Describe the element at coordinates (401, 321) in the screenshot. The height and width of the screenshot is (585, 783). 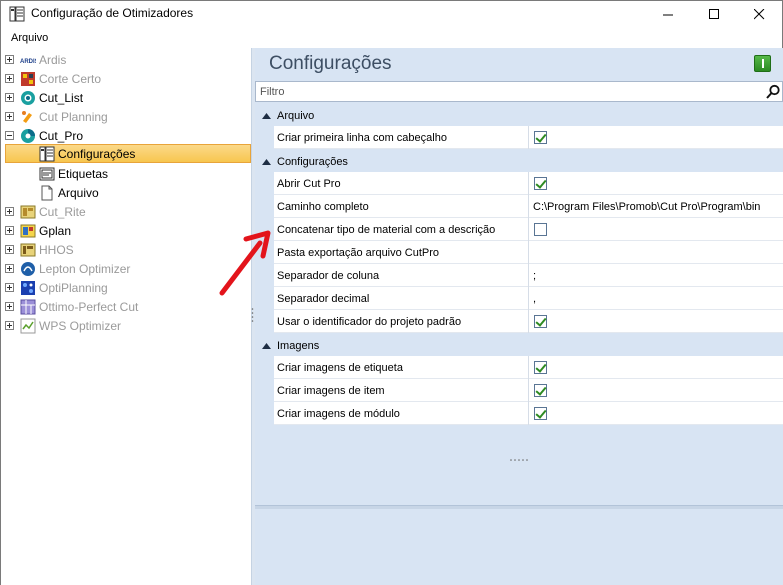
I see `property-name: Usar o identificador do projeto padrão` at that location.